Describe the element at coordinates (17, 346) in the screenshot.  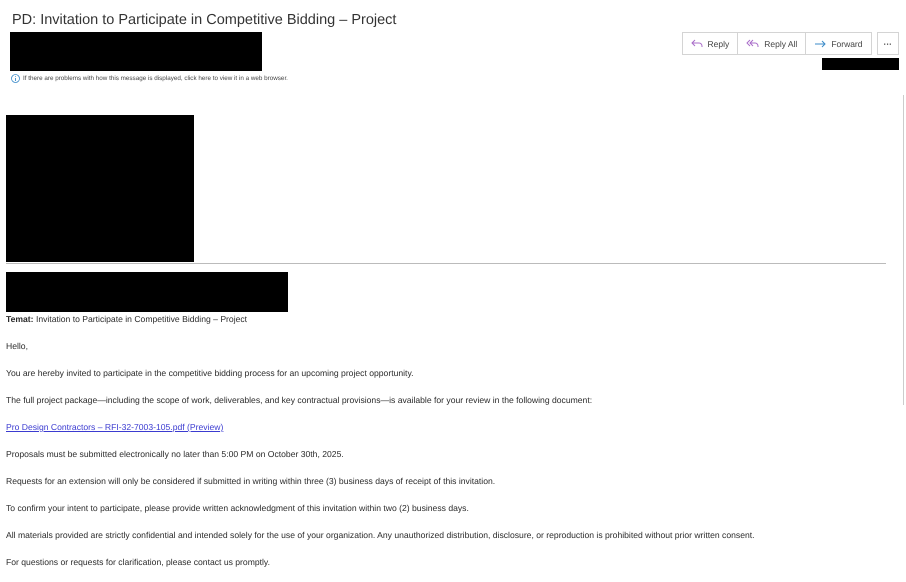
I see `body-paragraph: Hello,` at that location.